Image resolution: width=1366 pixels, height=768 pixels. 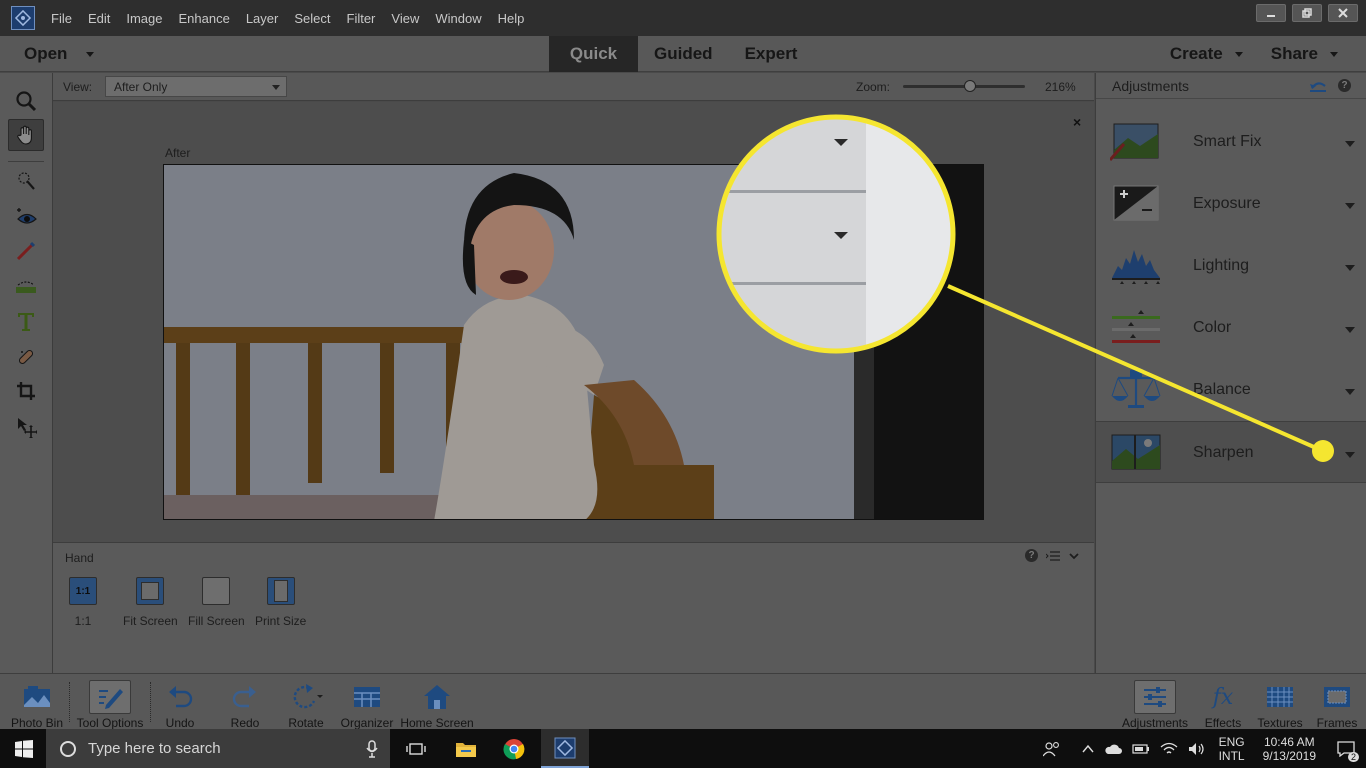 What do you see at coordinates (1231, 204) in the screenshot?
I see `adjustment-exposure: Exposure` at bounding box center [1231, 204].